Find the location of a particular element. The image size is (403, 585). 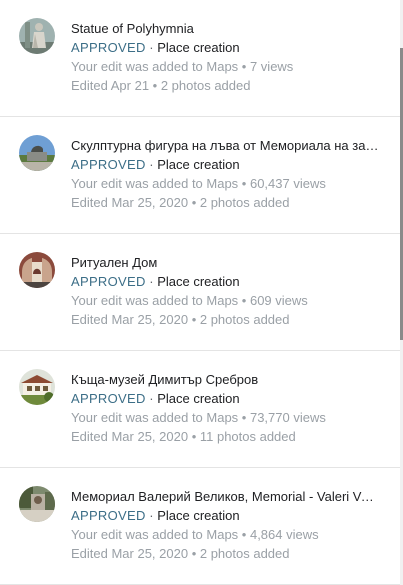

lion-sculpture-thumbnail is located at coordinates (37, 153).